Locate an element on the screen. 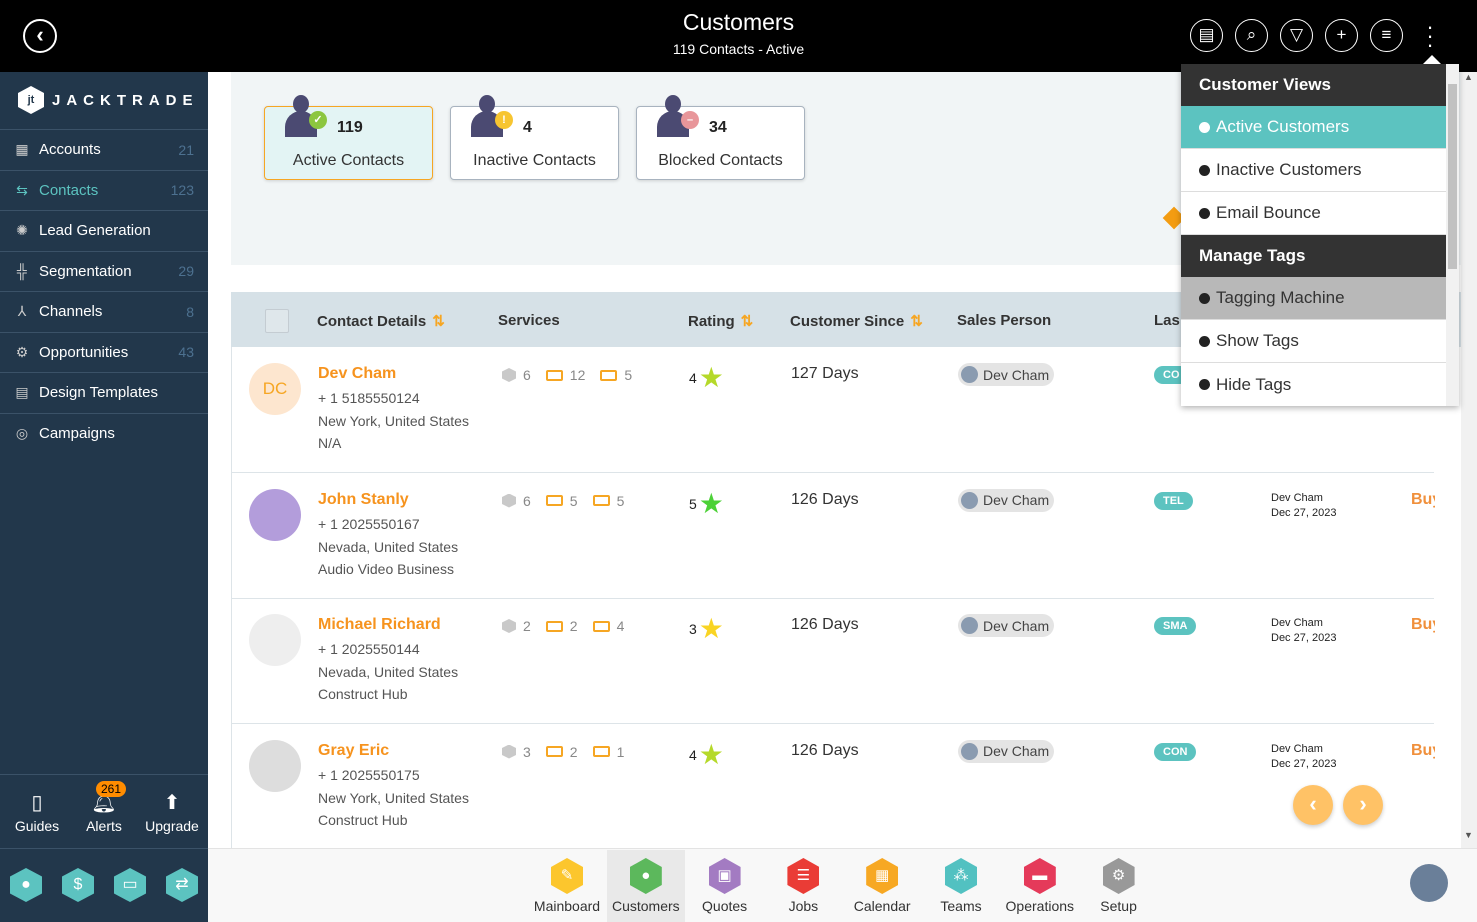 Image resolution: width=1477 pixels, height=922 pixels. jobs-icon: ☰ is located at coordinates (803, 876).